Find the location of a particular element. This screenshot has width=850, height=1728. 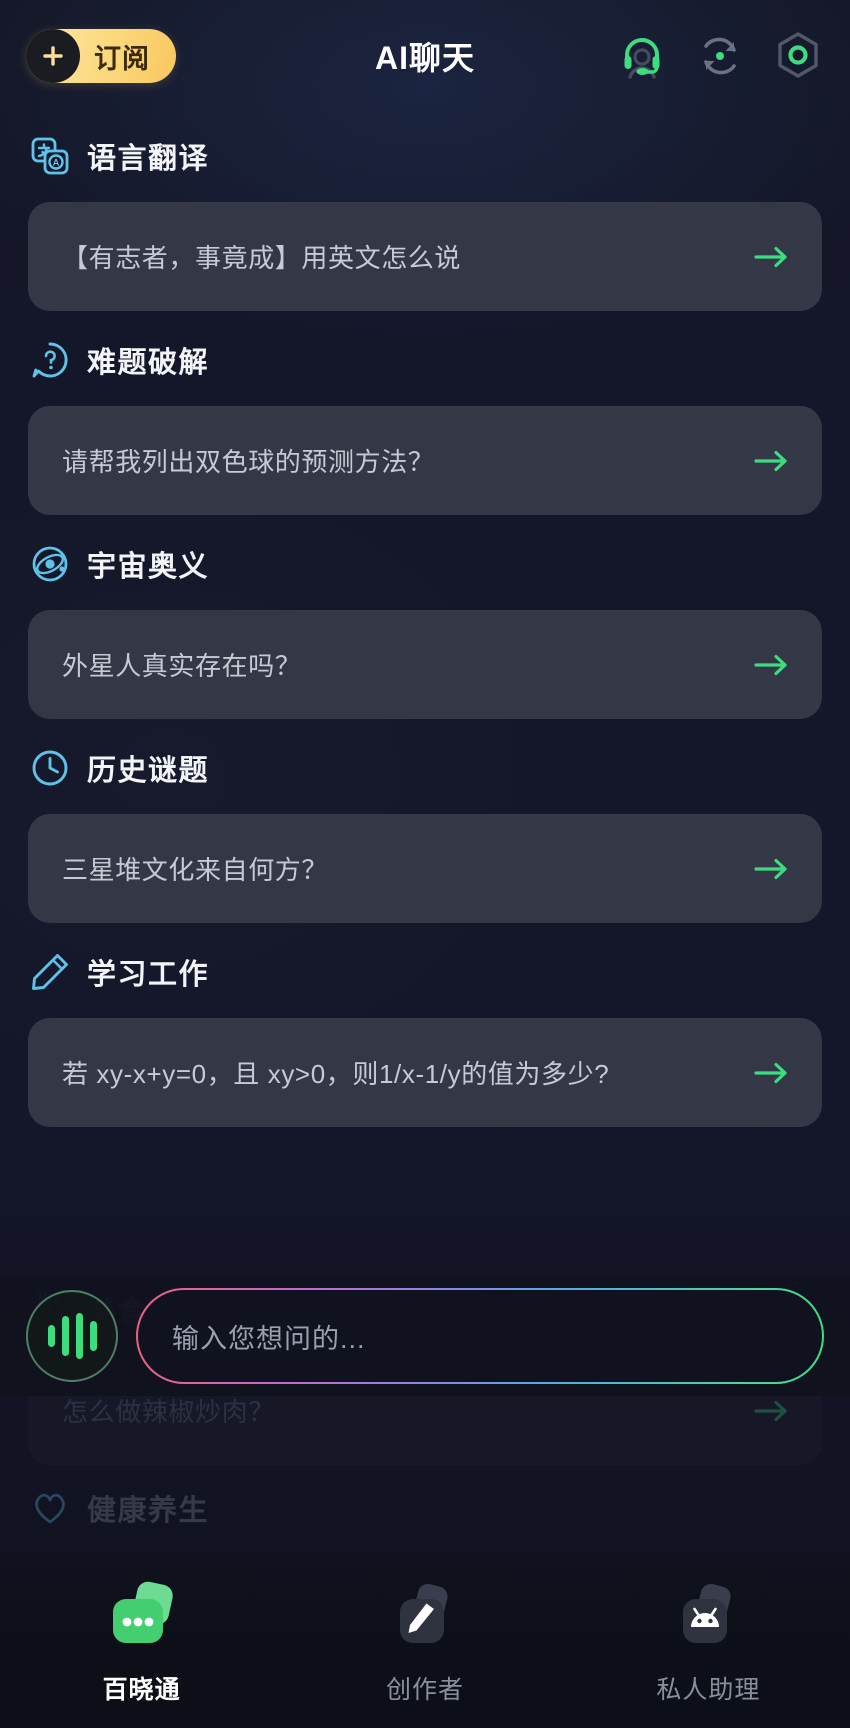

tab-label: 私人助理 is located at coordinates (708, 1690).